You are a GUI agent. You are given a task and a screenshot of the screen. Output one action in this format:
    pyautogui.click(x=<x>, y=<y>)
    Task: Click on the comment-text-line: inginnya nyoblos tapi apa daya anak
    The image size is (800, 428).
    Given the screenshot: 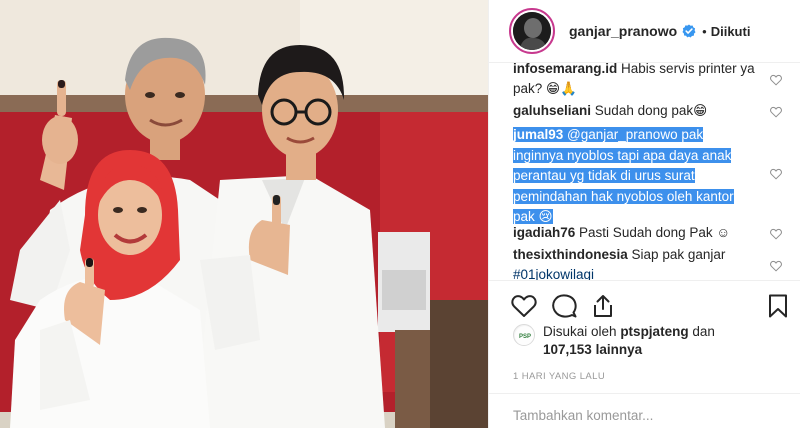 What is the action you would take?
    pyautogui.click(x=622, y=155)
    